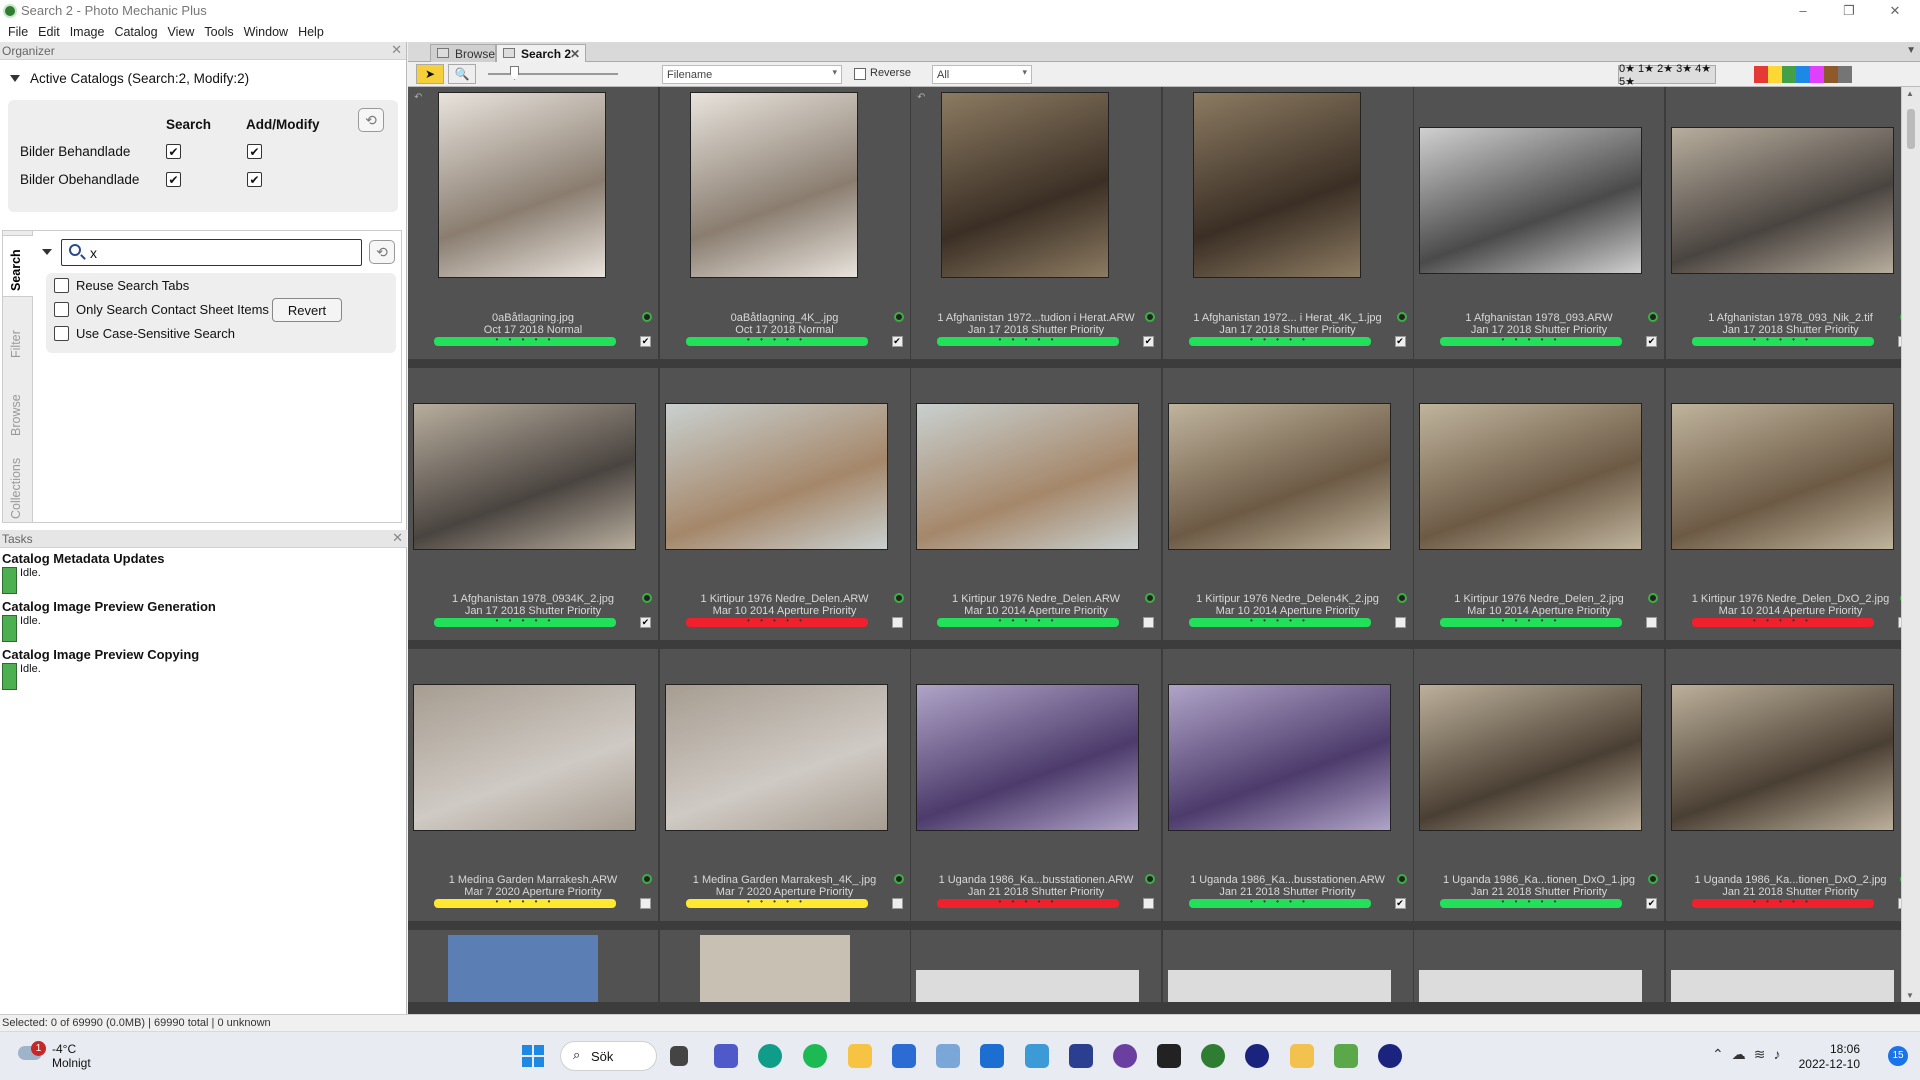 This screenshot has width=1920, height=1080. I want to click on catalog-modify-checkbox: ✔, so click(254, 151).